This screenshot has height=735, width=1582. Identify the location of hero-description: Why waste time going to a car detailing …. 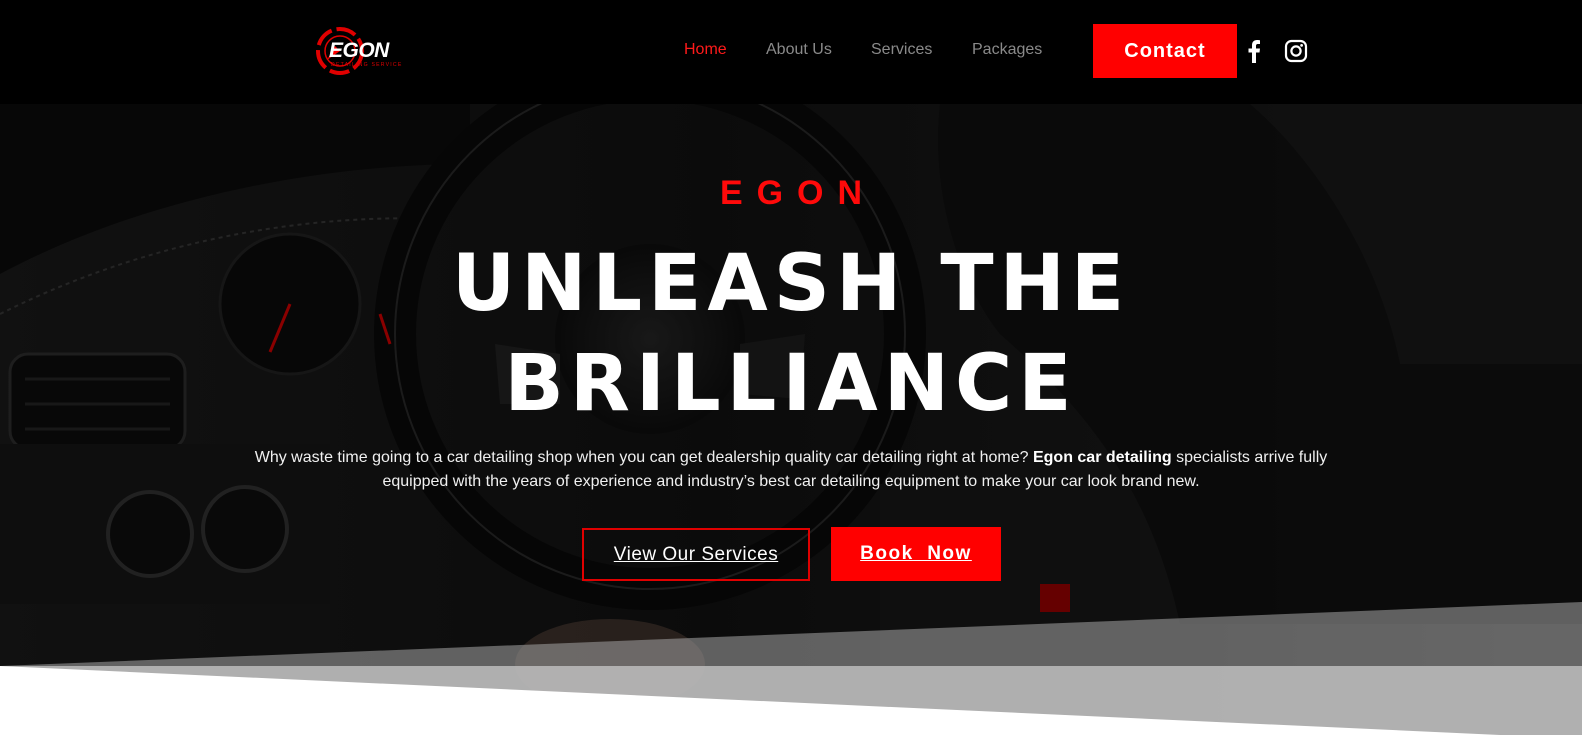
(791, 470).